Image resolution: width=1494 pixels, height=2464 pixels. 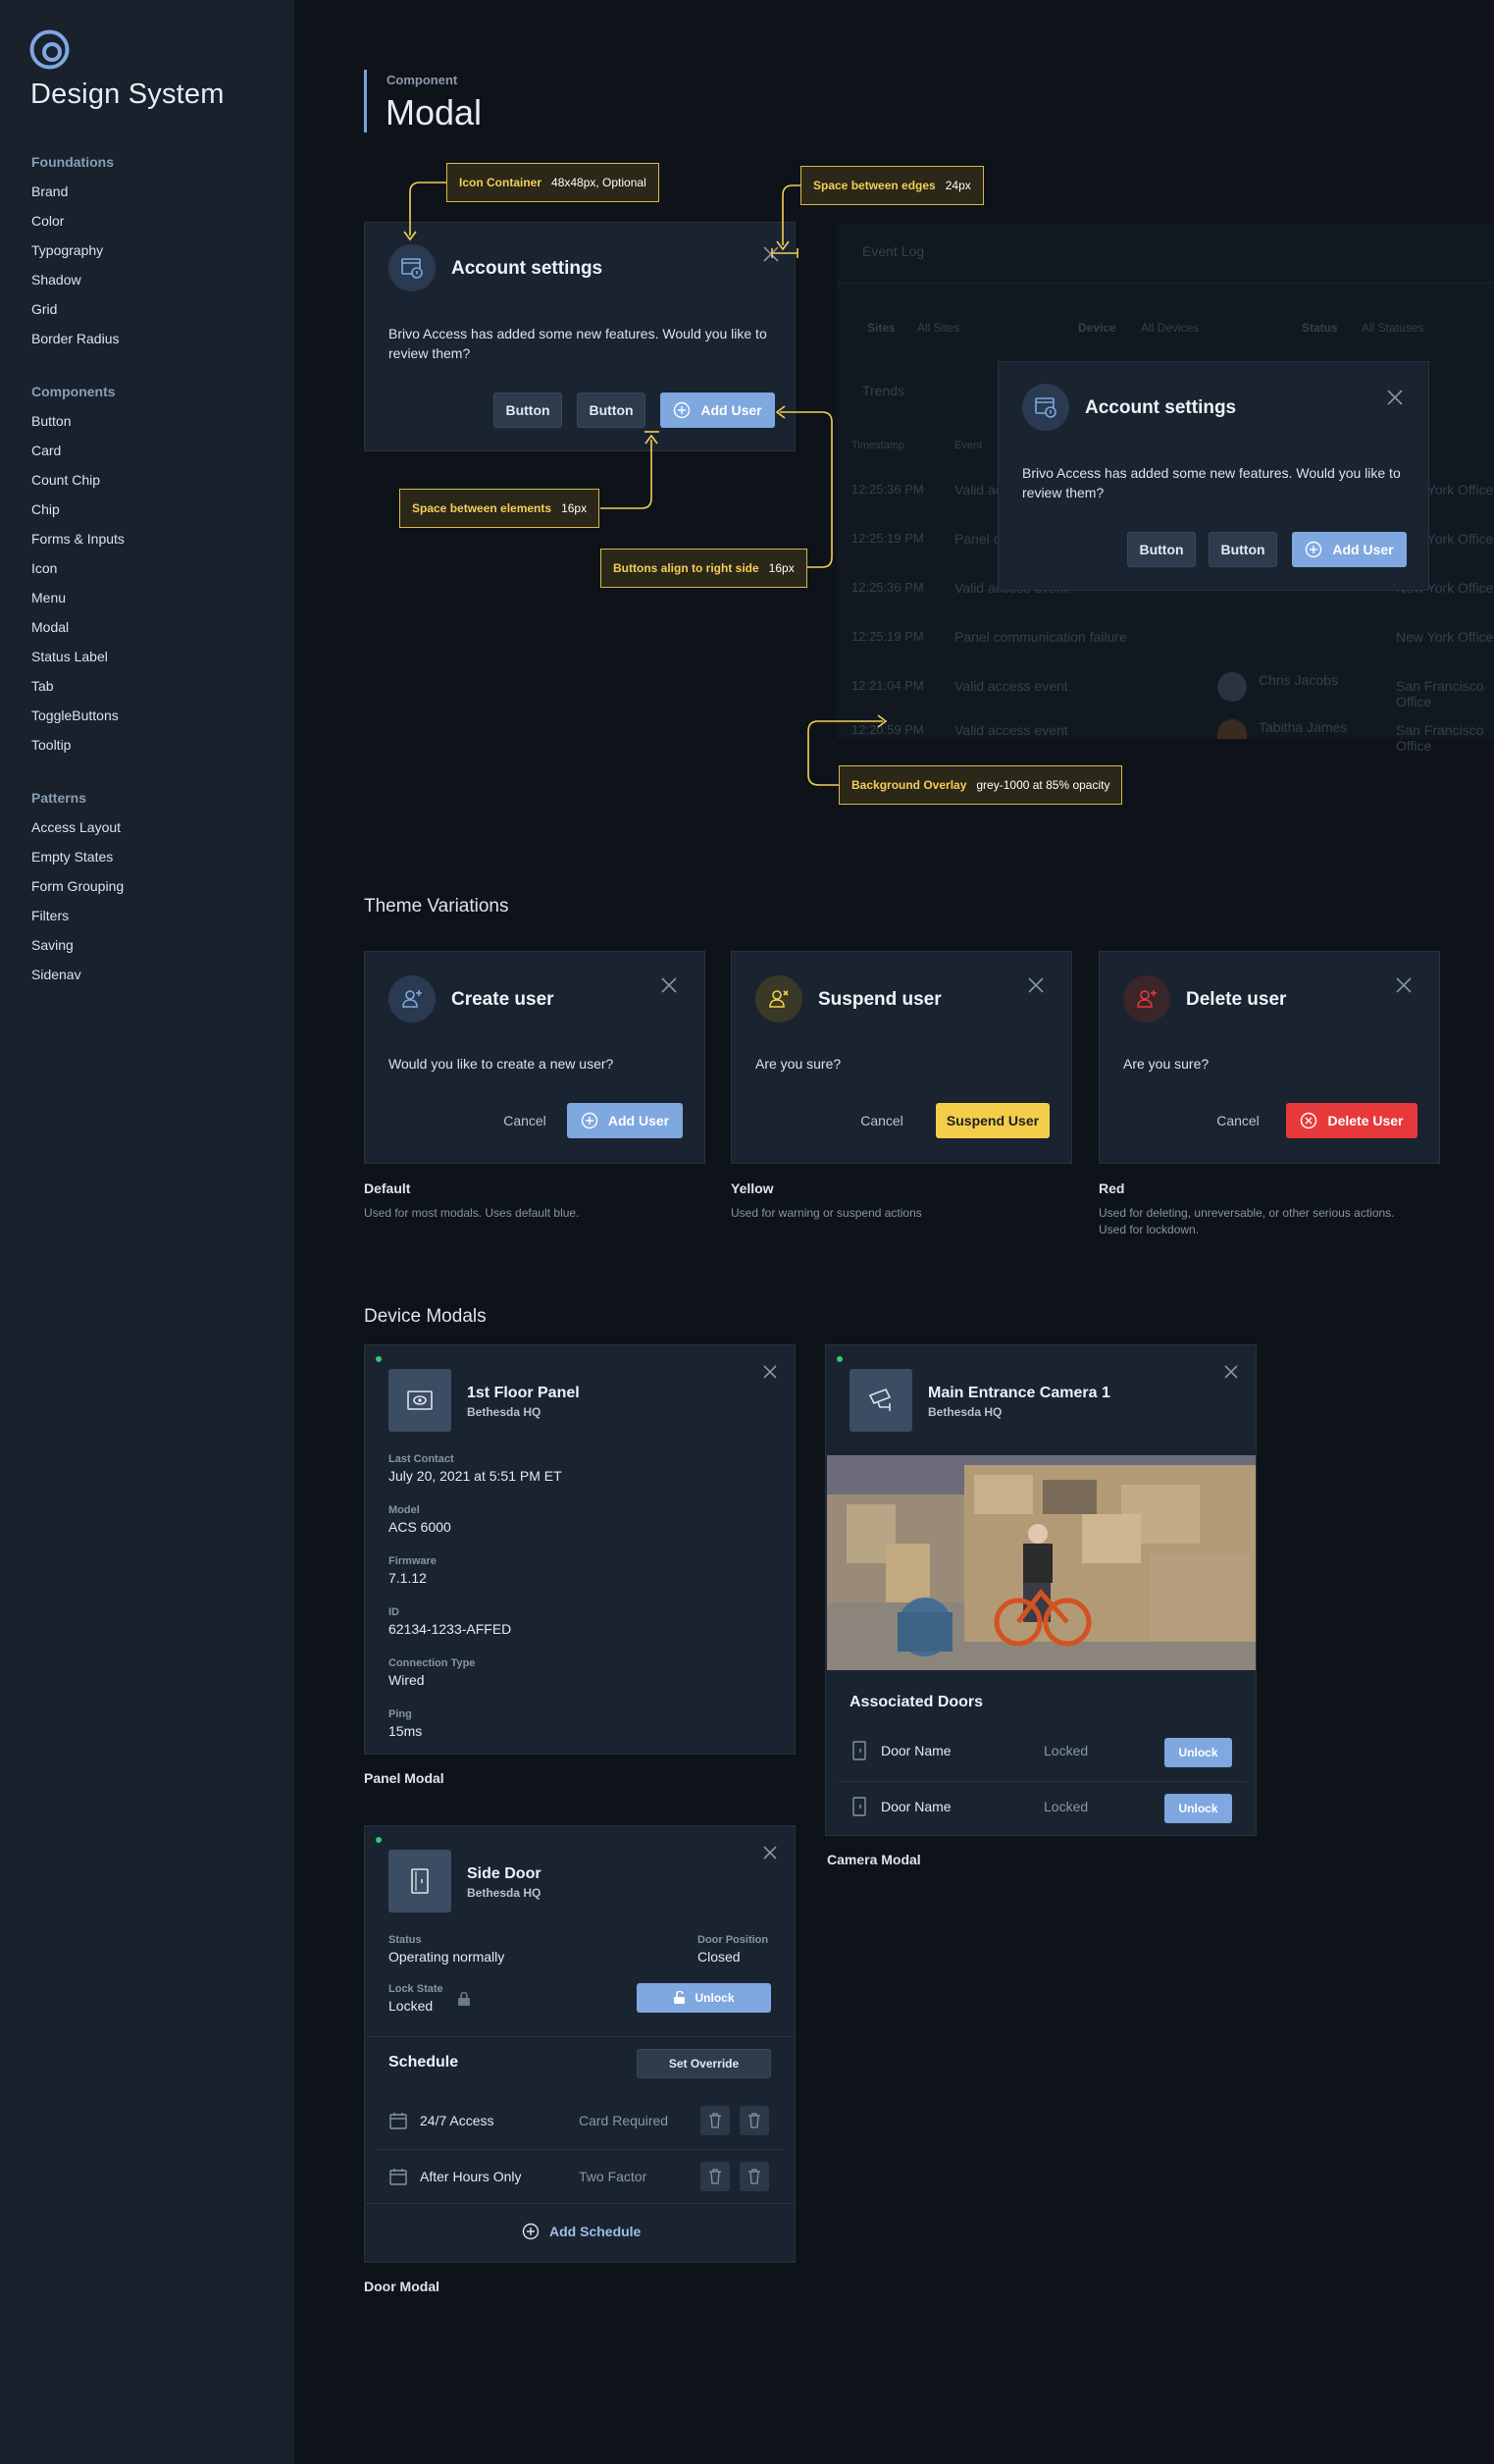 What do you see at coordinates (401, 2286) in the screenshot?
I see `door-modal-caption: Door Modal` at bounding box center [401, 2286].